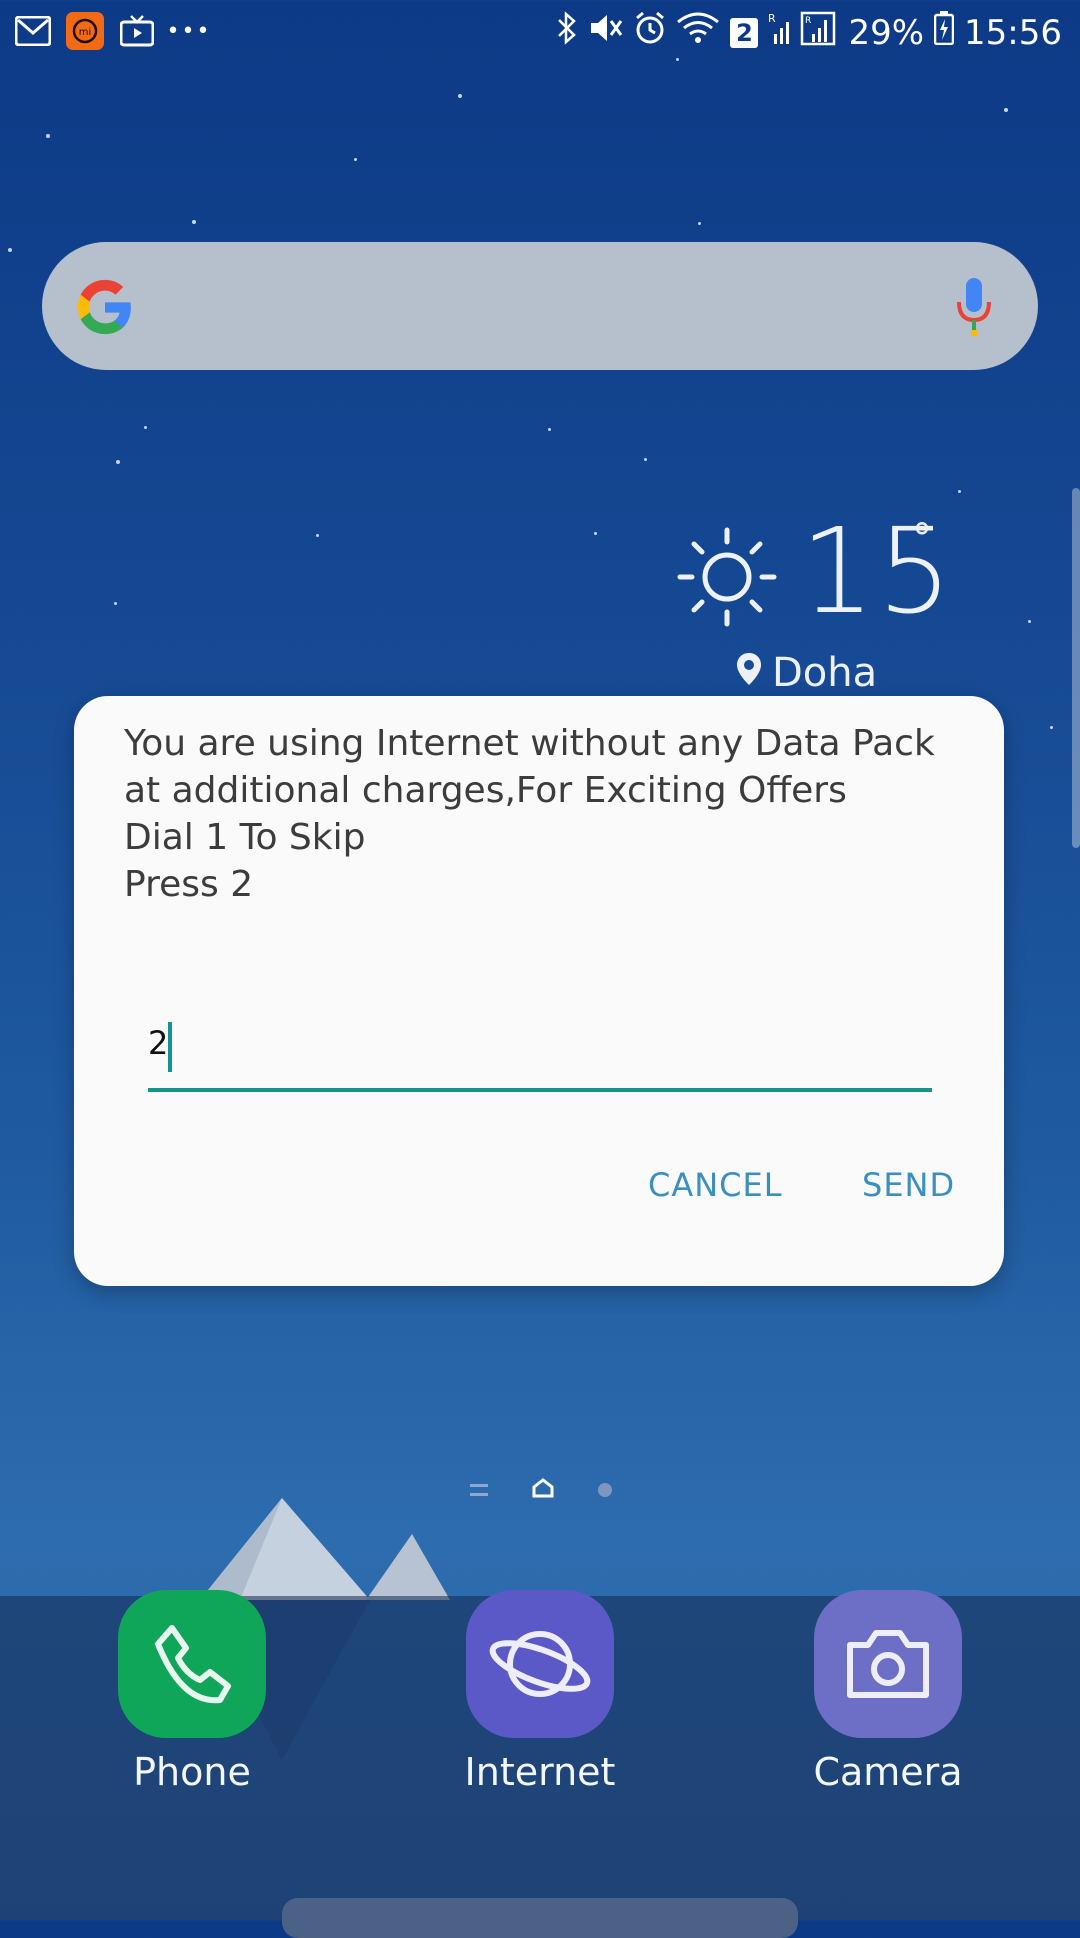 This screenshot has height=1938, width=1080. I want to click on alarm-icon, so click(650, 32).